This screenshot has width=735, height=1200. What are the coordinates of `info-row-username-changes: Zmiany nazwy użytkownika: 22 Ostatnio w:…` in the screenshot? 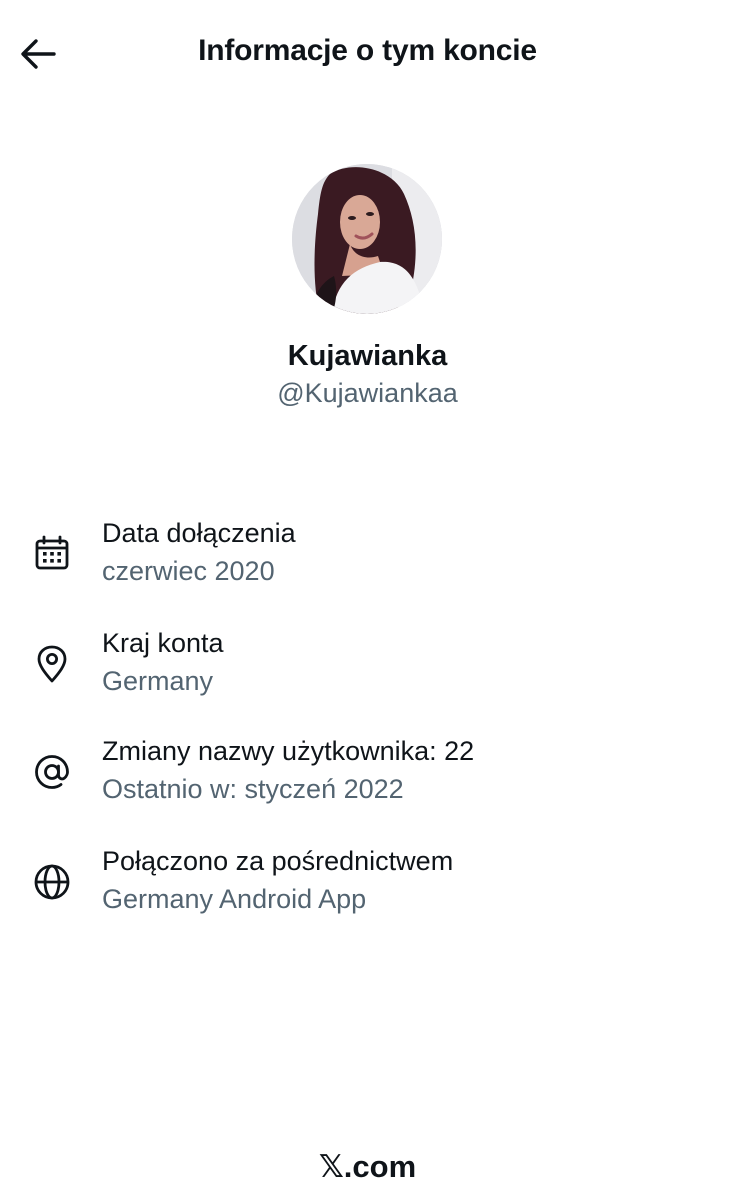 It's located at (367, 781).